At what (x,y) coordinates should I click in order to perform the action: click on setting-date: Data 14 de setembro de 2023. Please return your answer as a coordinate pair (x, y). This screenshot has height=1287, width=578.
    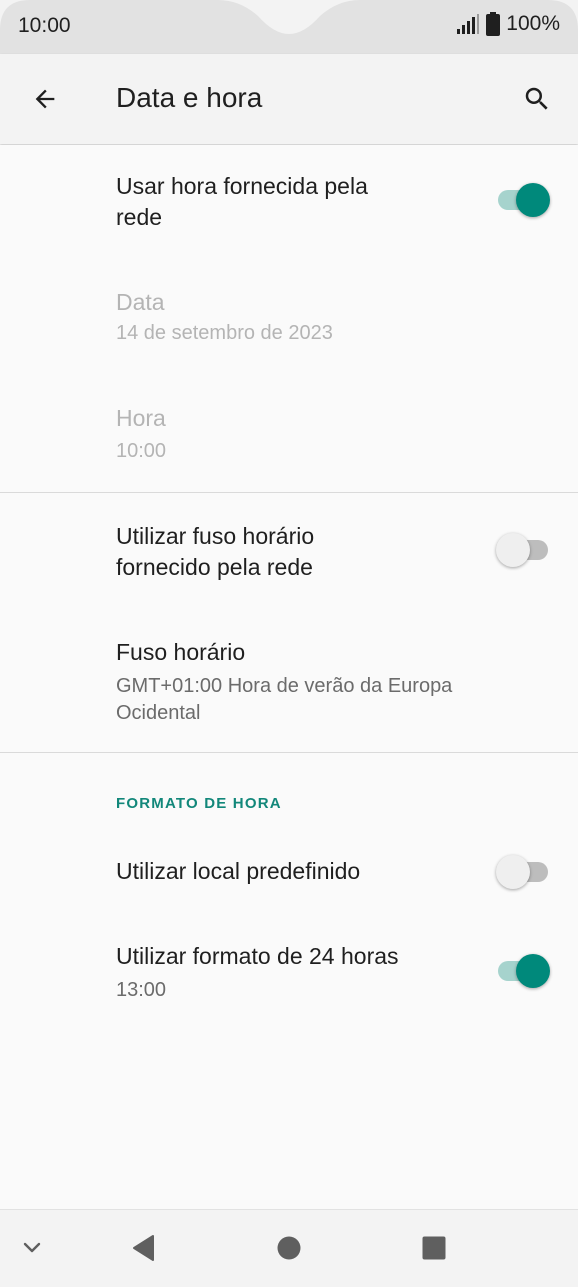
    Looking at the image, I should click on (289, 318).